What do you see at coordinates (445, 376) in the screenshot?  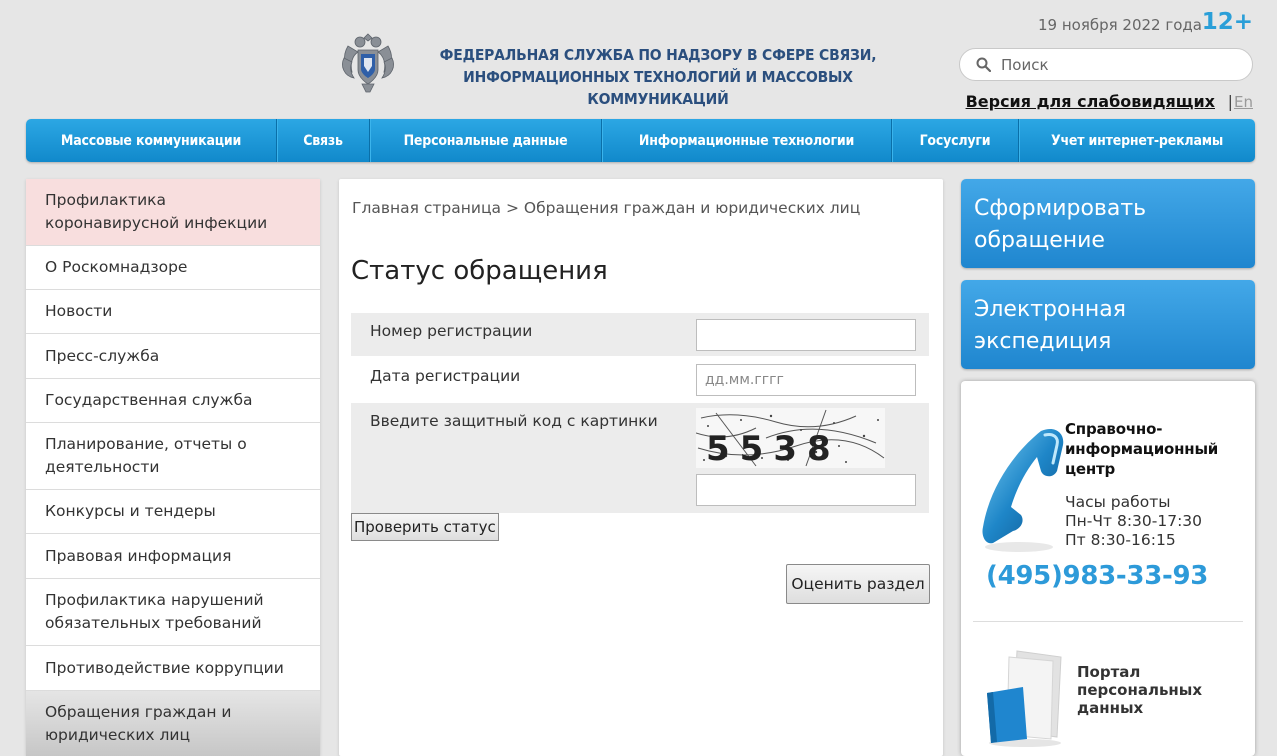 I see `reg-date-label: Дата регистрации` at bounding box center [445, 376].